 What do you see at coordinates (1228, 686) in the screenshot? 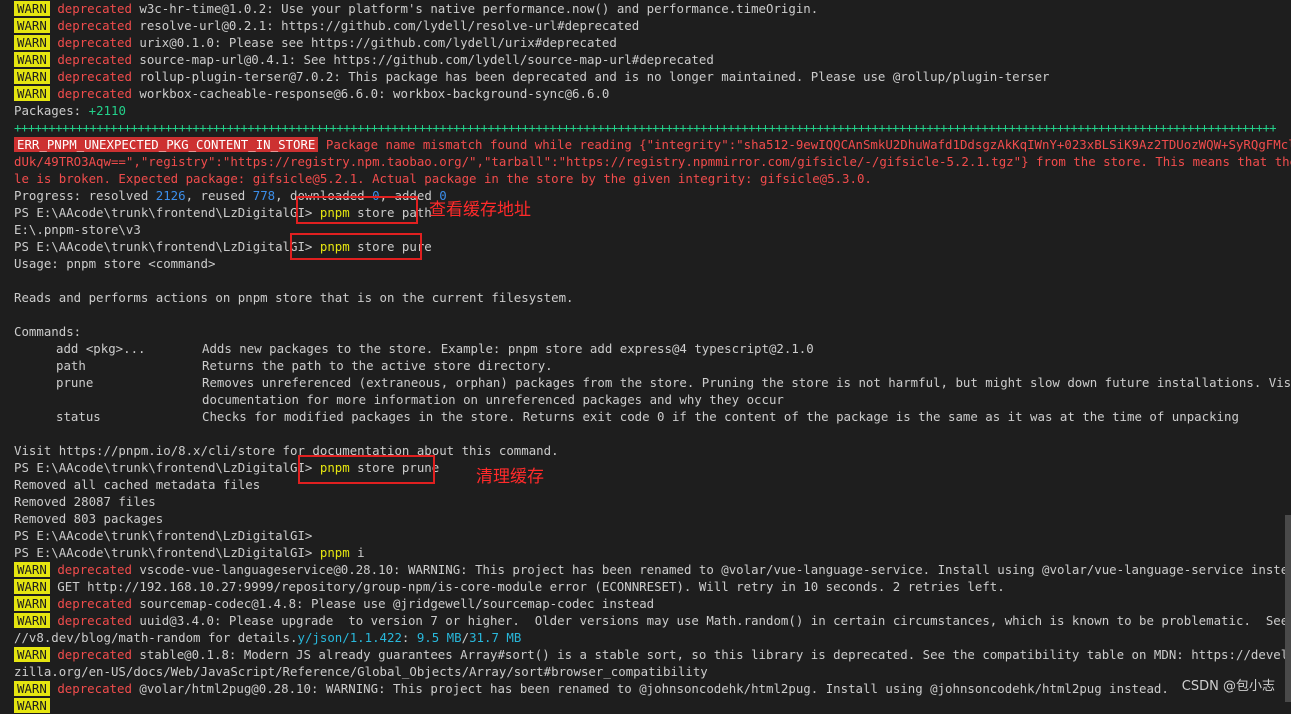
I see `watermark: CSDN @包小志` at bounding box center [1228, 686].